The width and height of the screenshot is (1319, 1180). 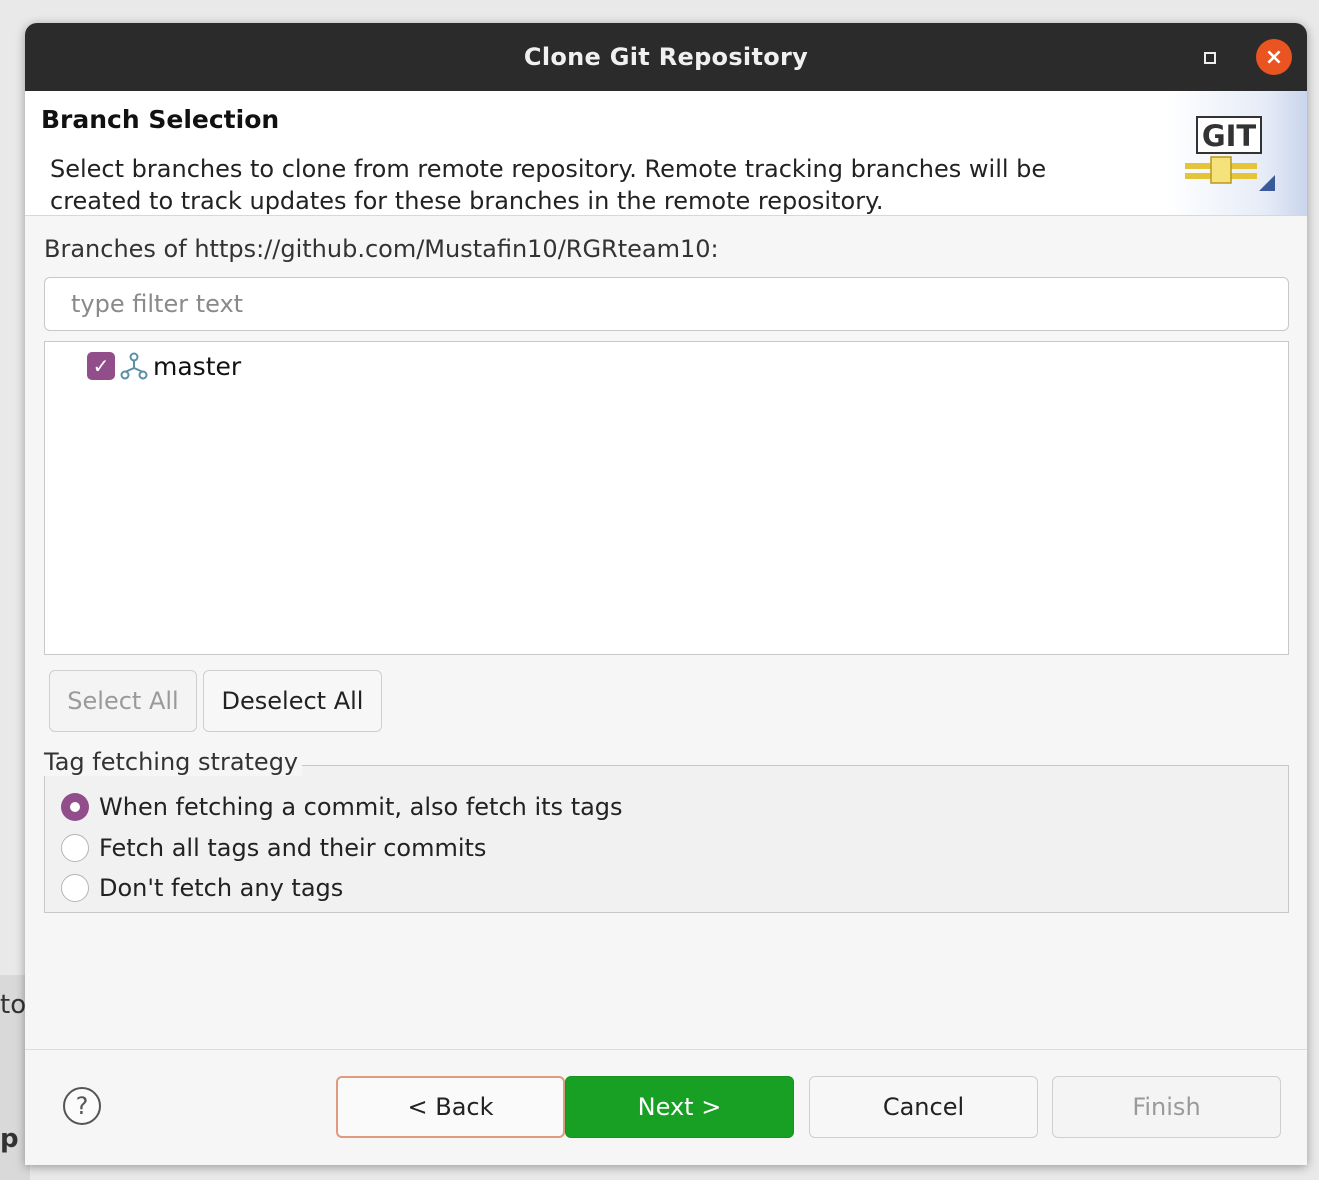 What do you see at coordinates (666, 1049) in the screenshot?
I see `footer-divider` at bounding box center [666, 1049].